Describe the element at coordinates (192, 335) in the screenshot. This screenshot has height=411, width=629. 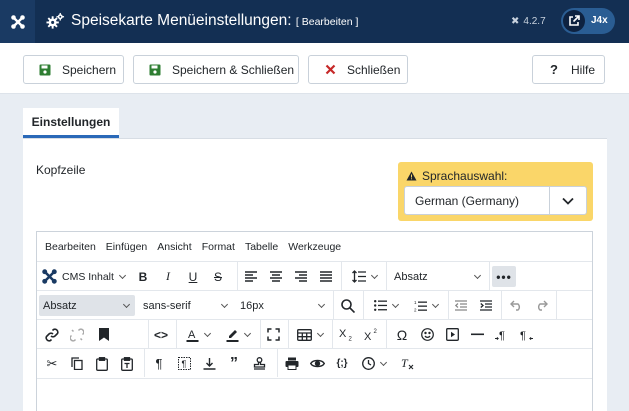
I see `svg-text: A` at that location.